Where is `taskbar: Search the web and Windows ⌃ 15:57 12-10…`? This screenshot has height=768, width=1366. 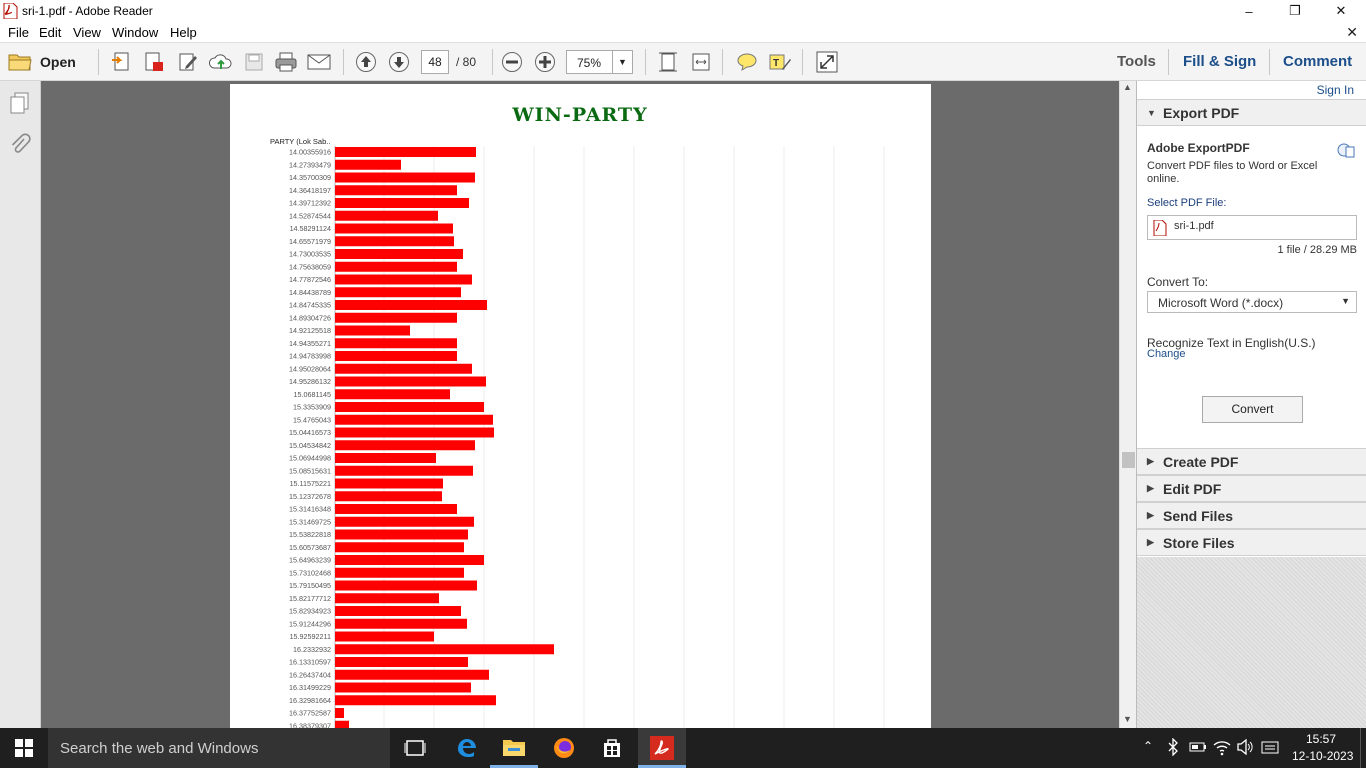 taskbar: Search the web and Windows ⌃ 15:57 12-10… is located at coordinates (683, 748).